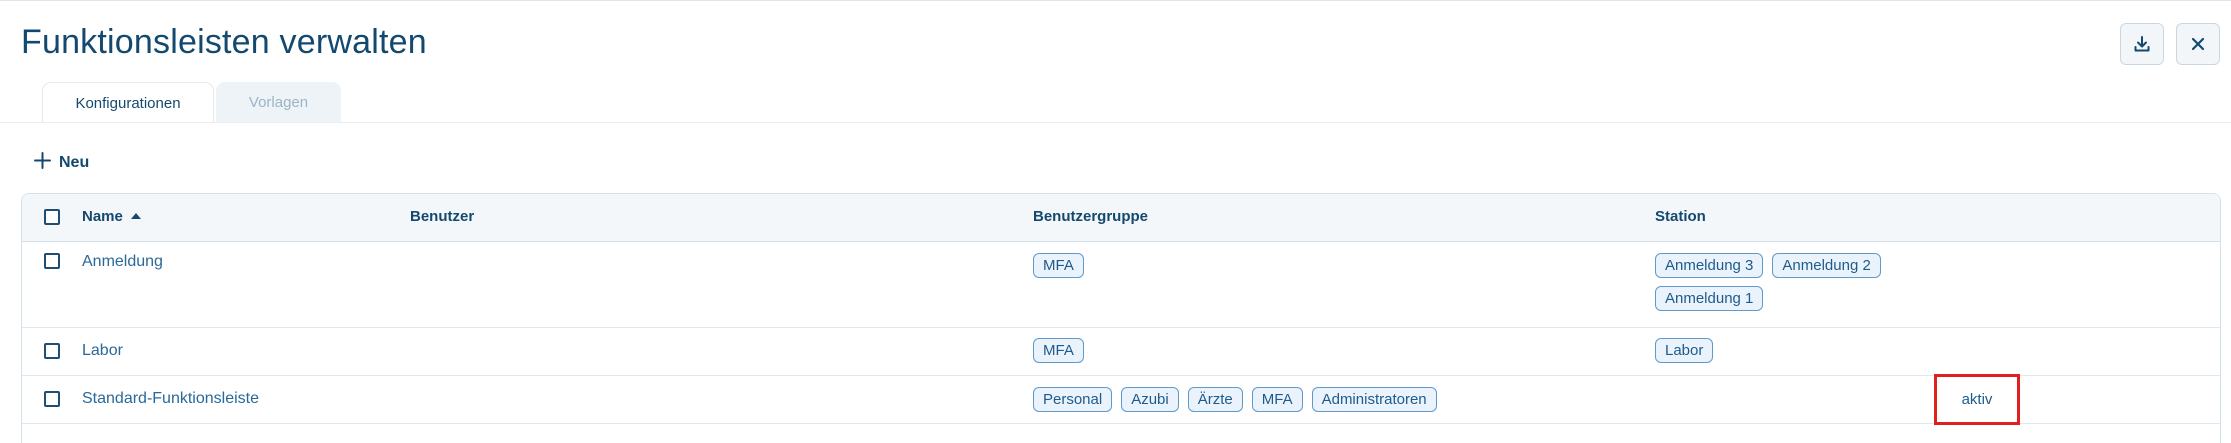 This screenshot has width=2231, height=443. Describe the element at coordinates (1374, 399) in the screenshot. I see `group-chip: Administratoren` at that location.